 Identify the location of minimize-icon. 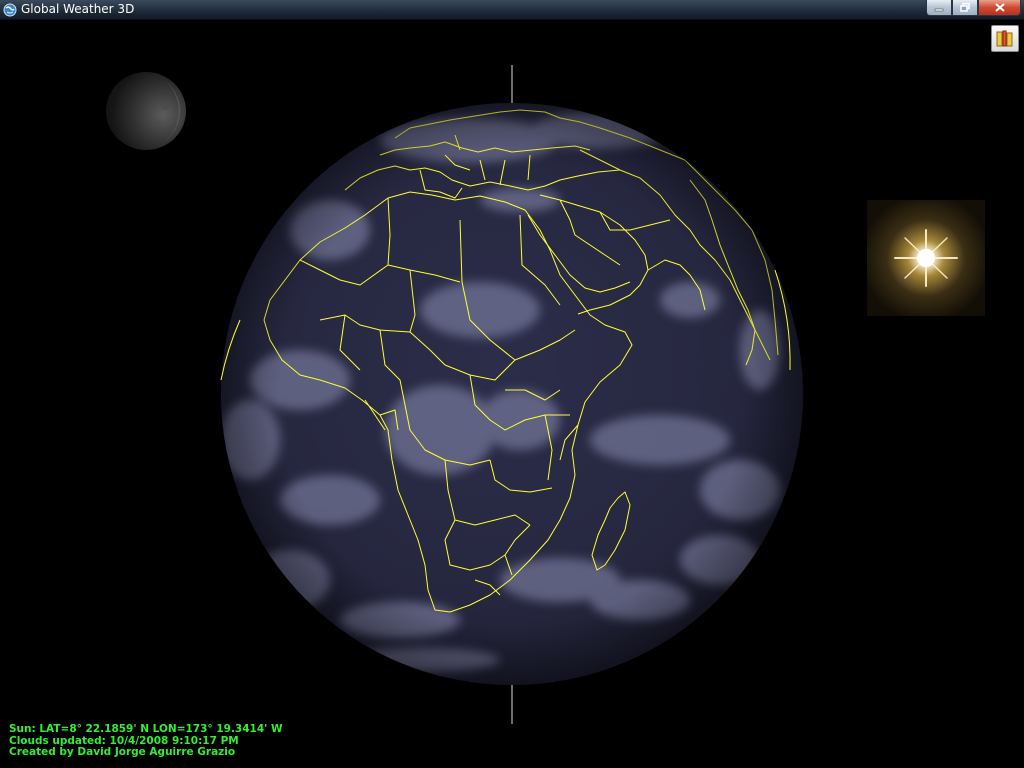
(939, 9).